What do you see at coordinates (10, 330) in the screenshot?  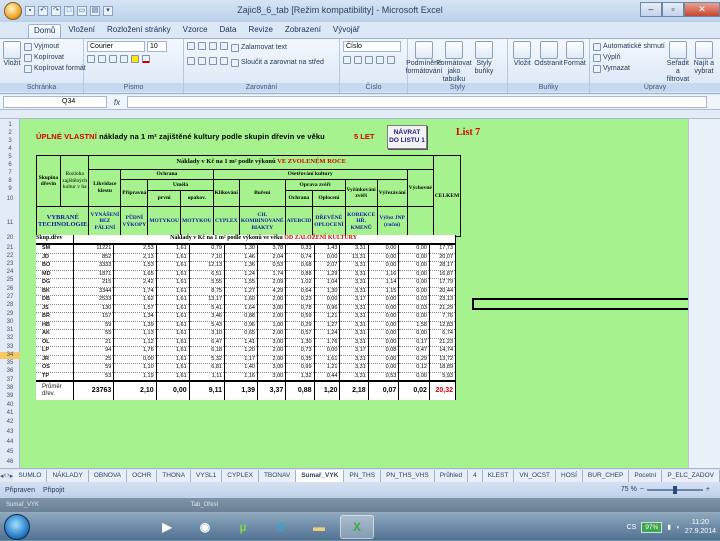 I see `row-number: 31` at bounding box center [10, 330].